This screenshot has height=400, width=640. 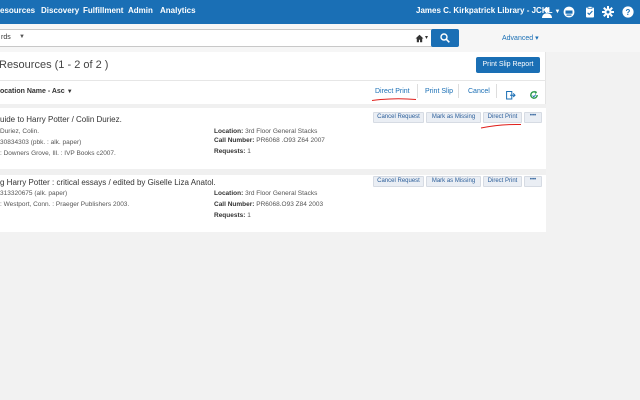 I want to click on item-publication: : Downers Grove, Ill. : IVP Books c2007., so click(x=58, y=153).